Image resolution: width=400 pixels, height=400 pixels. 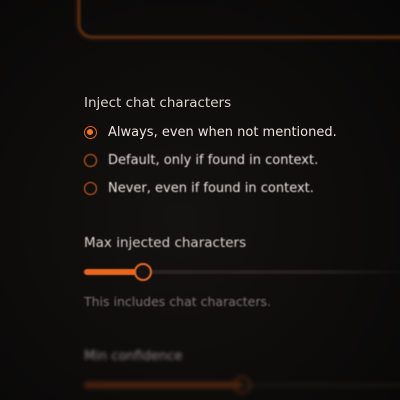 What do you see at coordinates (158, 103) in the screenshot?
I see `inject-chat-characters-label: Inject chat characters` at bounding box center [158, 103].